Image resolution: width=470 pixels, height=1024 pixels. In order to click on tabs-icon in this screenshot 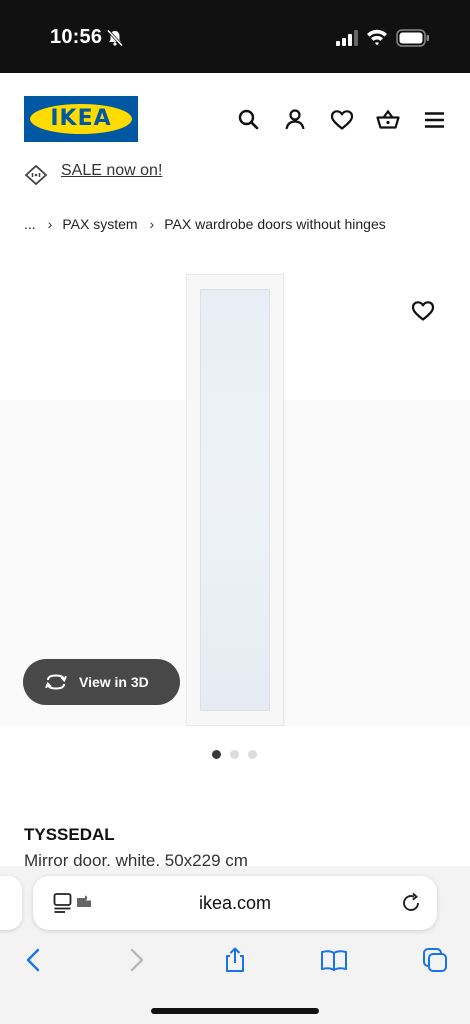, I will do `click(435, 960)`.